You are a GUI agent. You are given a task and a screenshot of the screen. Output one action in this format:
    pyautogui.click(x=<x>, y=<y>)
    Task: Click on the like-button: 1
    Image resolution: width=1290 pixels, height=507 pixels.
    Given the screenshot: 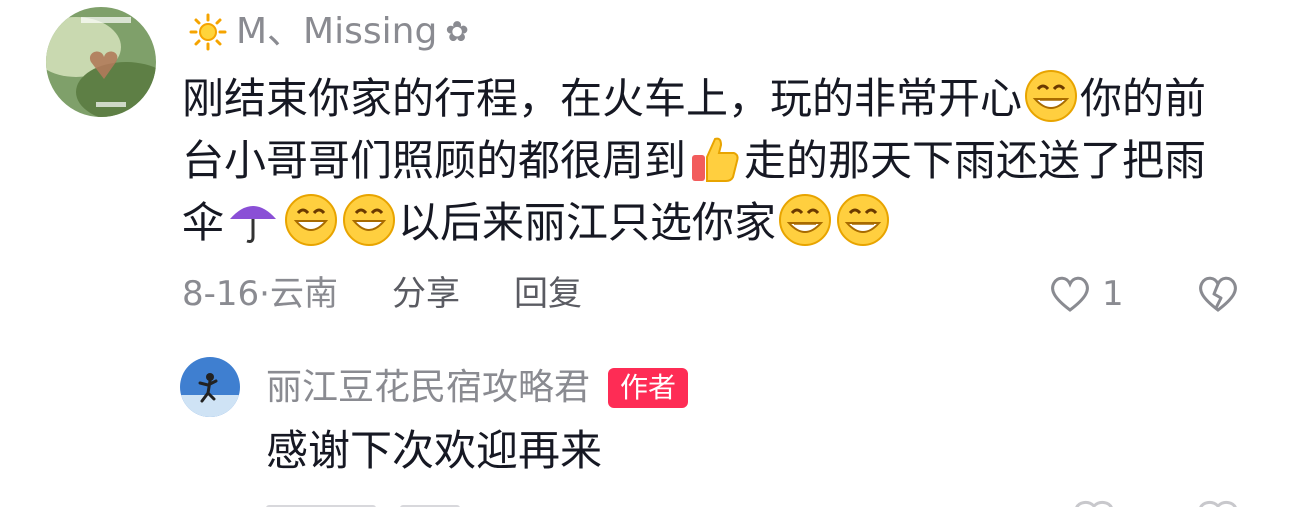 What is the action you would take?
    pyautogui.click(x=1086, y=294)
    